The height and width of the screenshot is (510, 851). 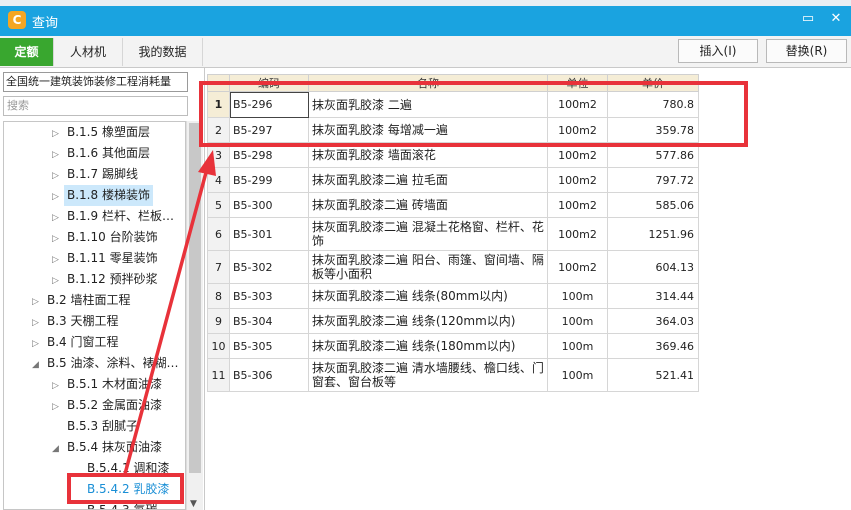 I want to click on arrow-shaft, so click(x=166, y=319).